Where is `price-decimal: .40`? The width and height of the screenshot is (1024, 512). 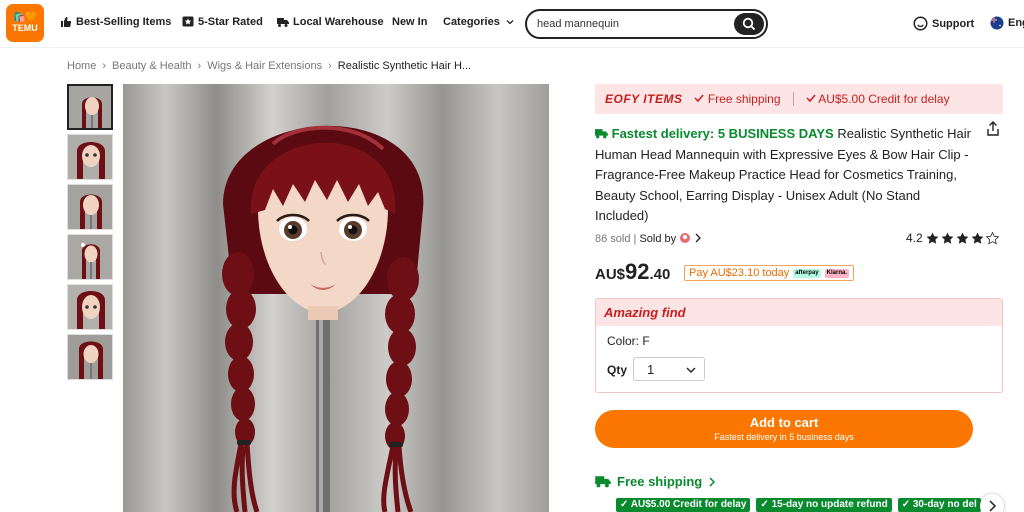
price-decimal: .40 is located at coordinates (660, 274).